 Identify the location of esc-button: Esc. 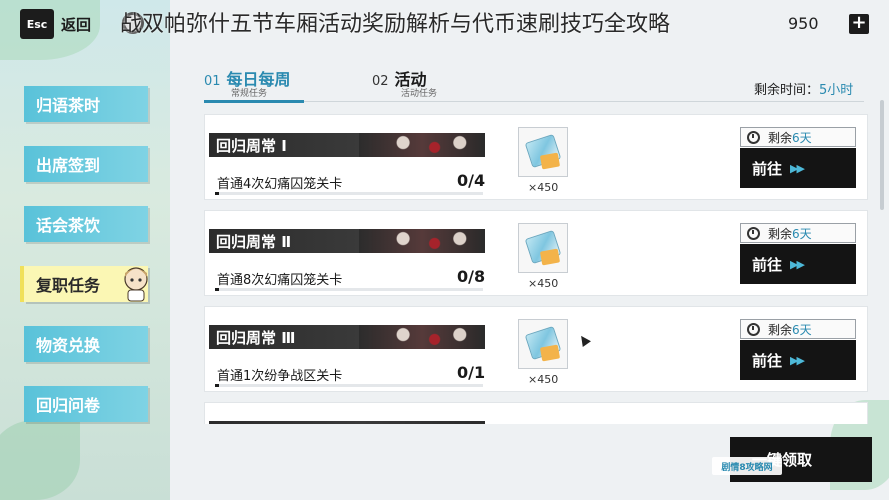
(37, 24).